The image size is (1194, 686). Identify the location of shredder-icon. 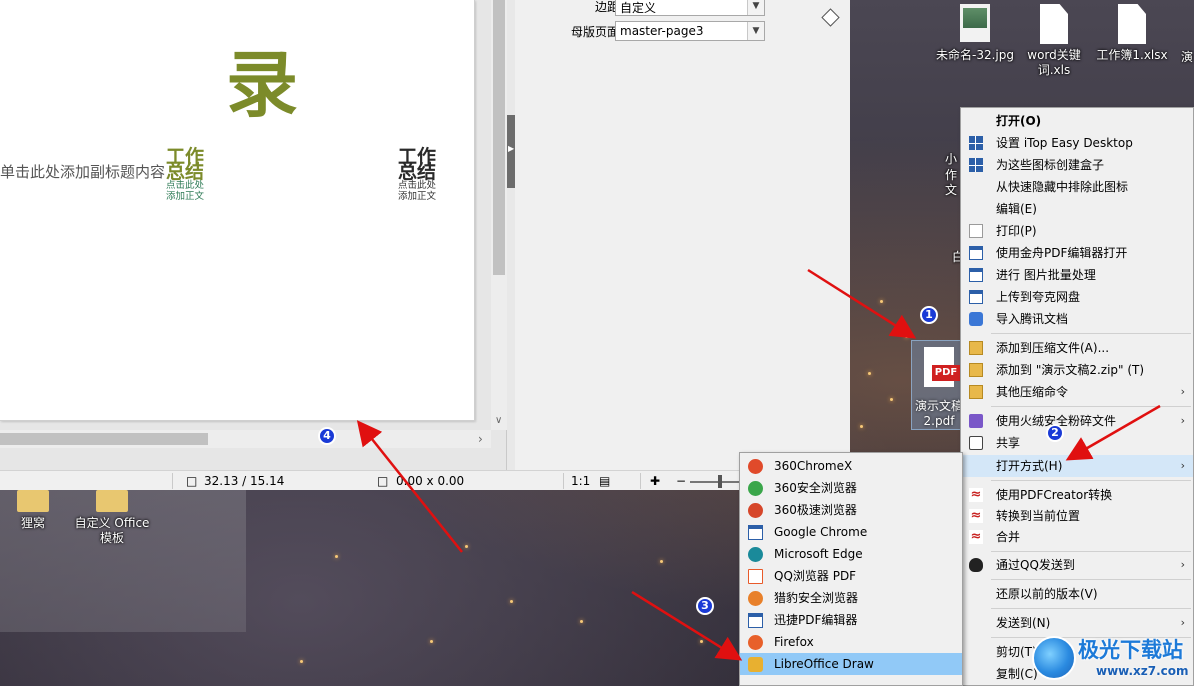
(976, 421).